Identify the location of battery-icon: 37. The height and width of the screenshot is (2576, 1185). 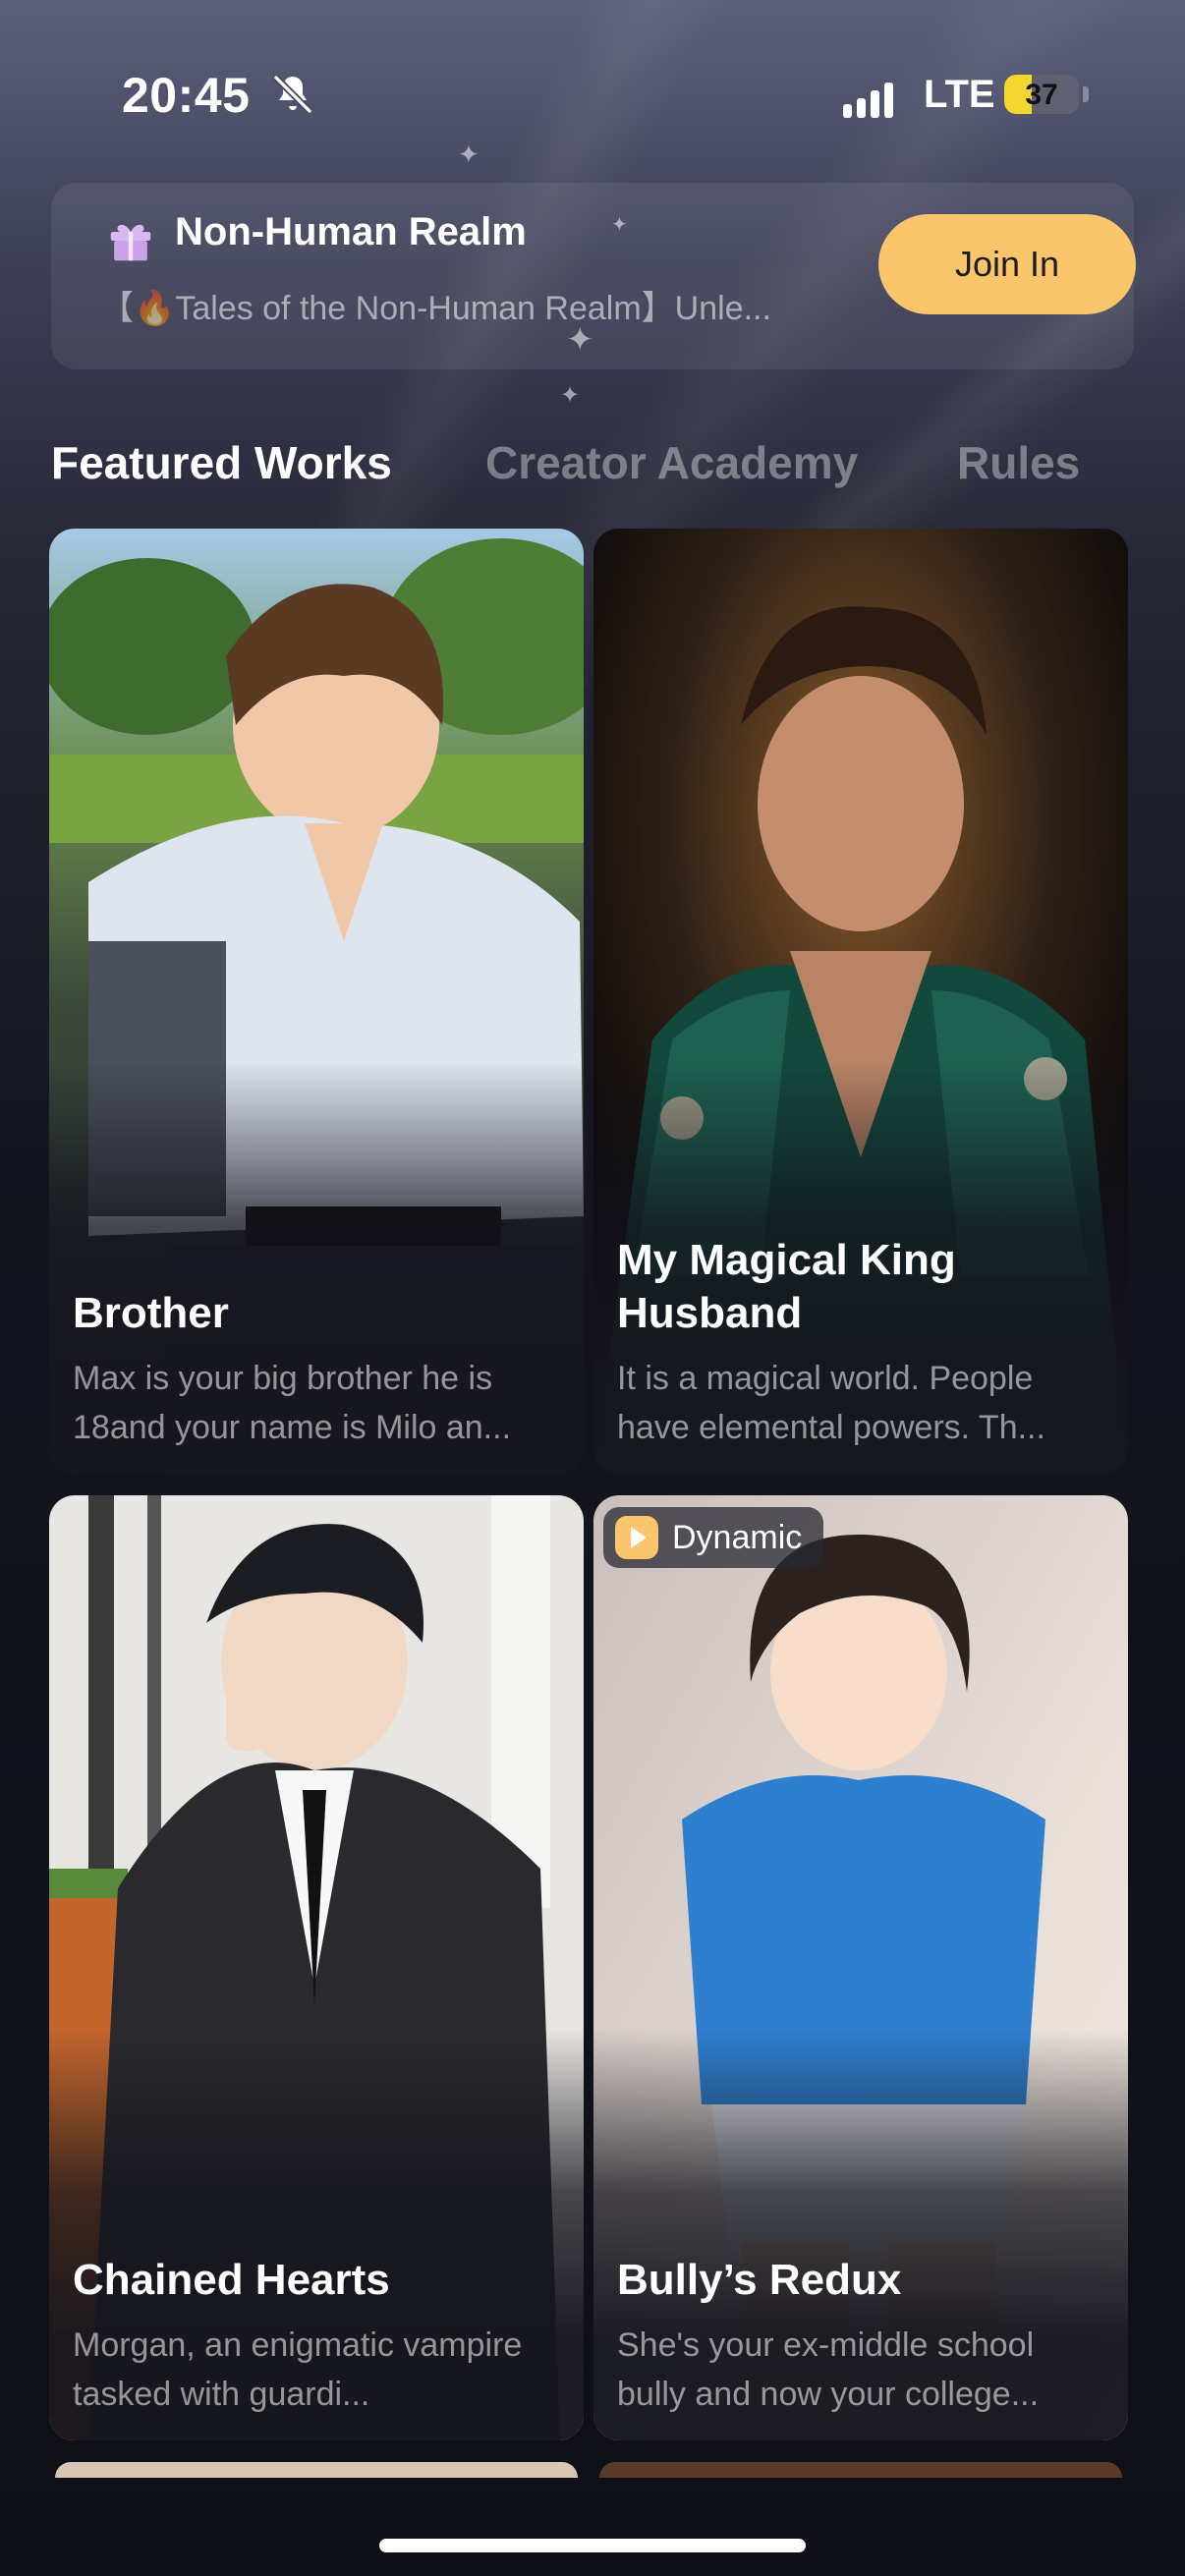
(1041, 94).